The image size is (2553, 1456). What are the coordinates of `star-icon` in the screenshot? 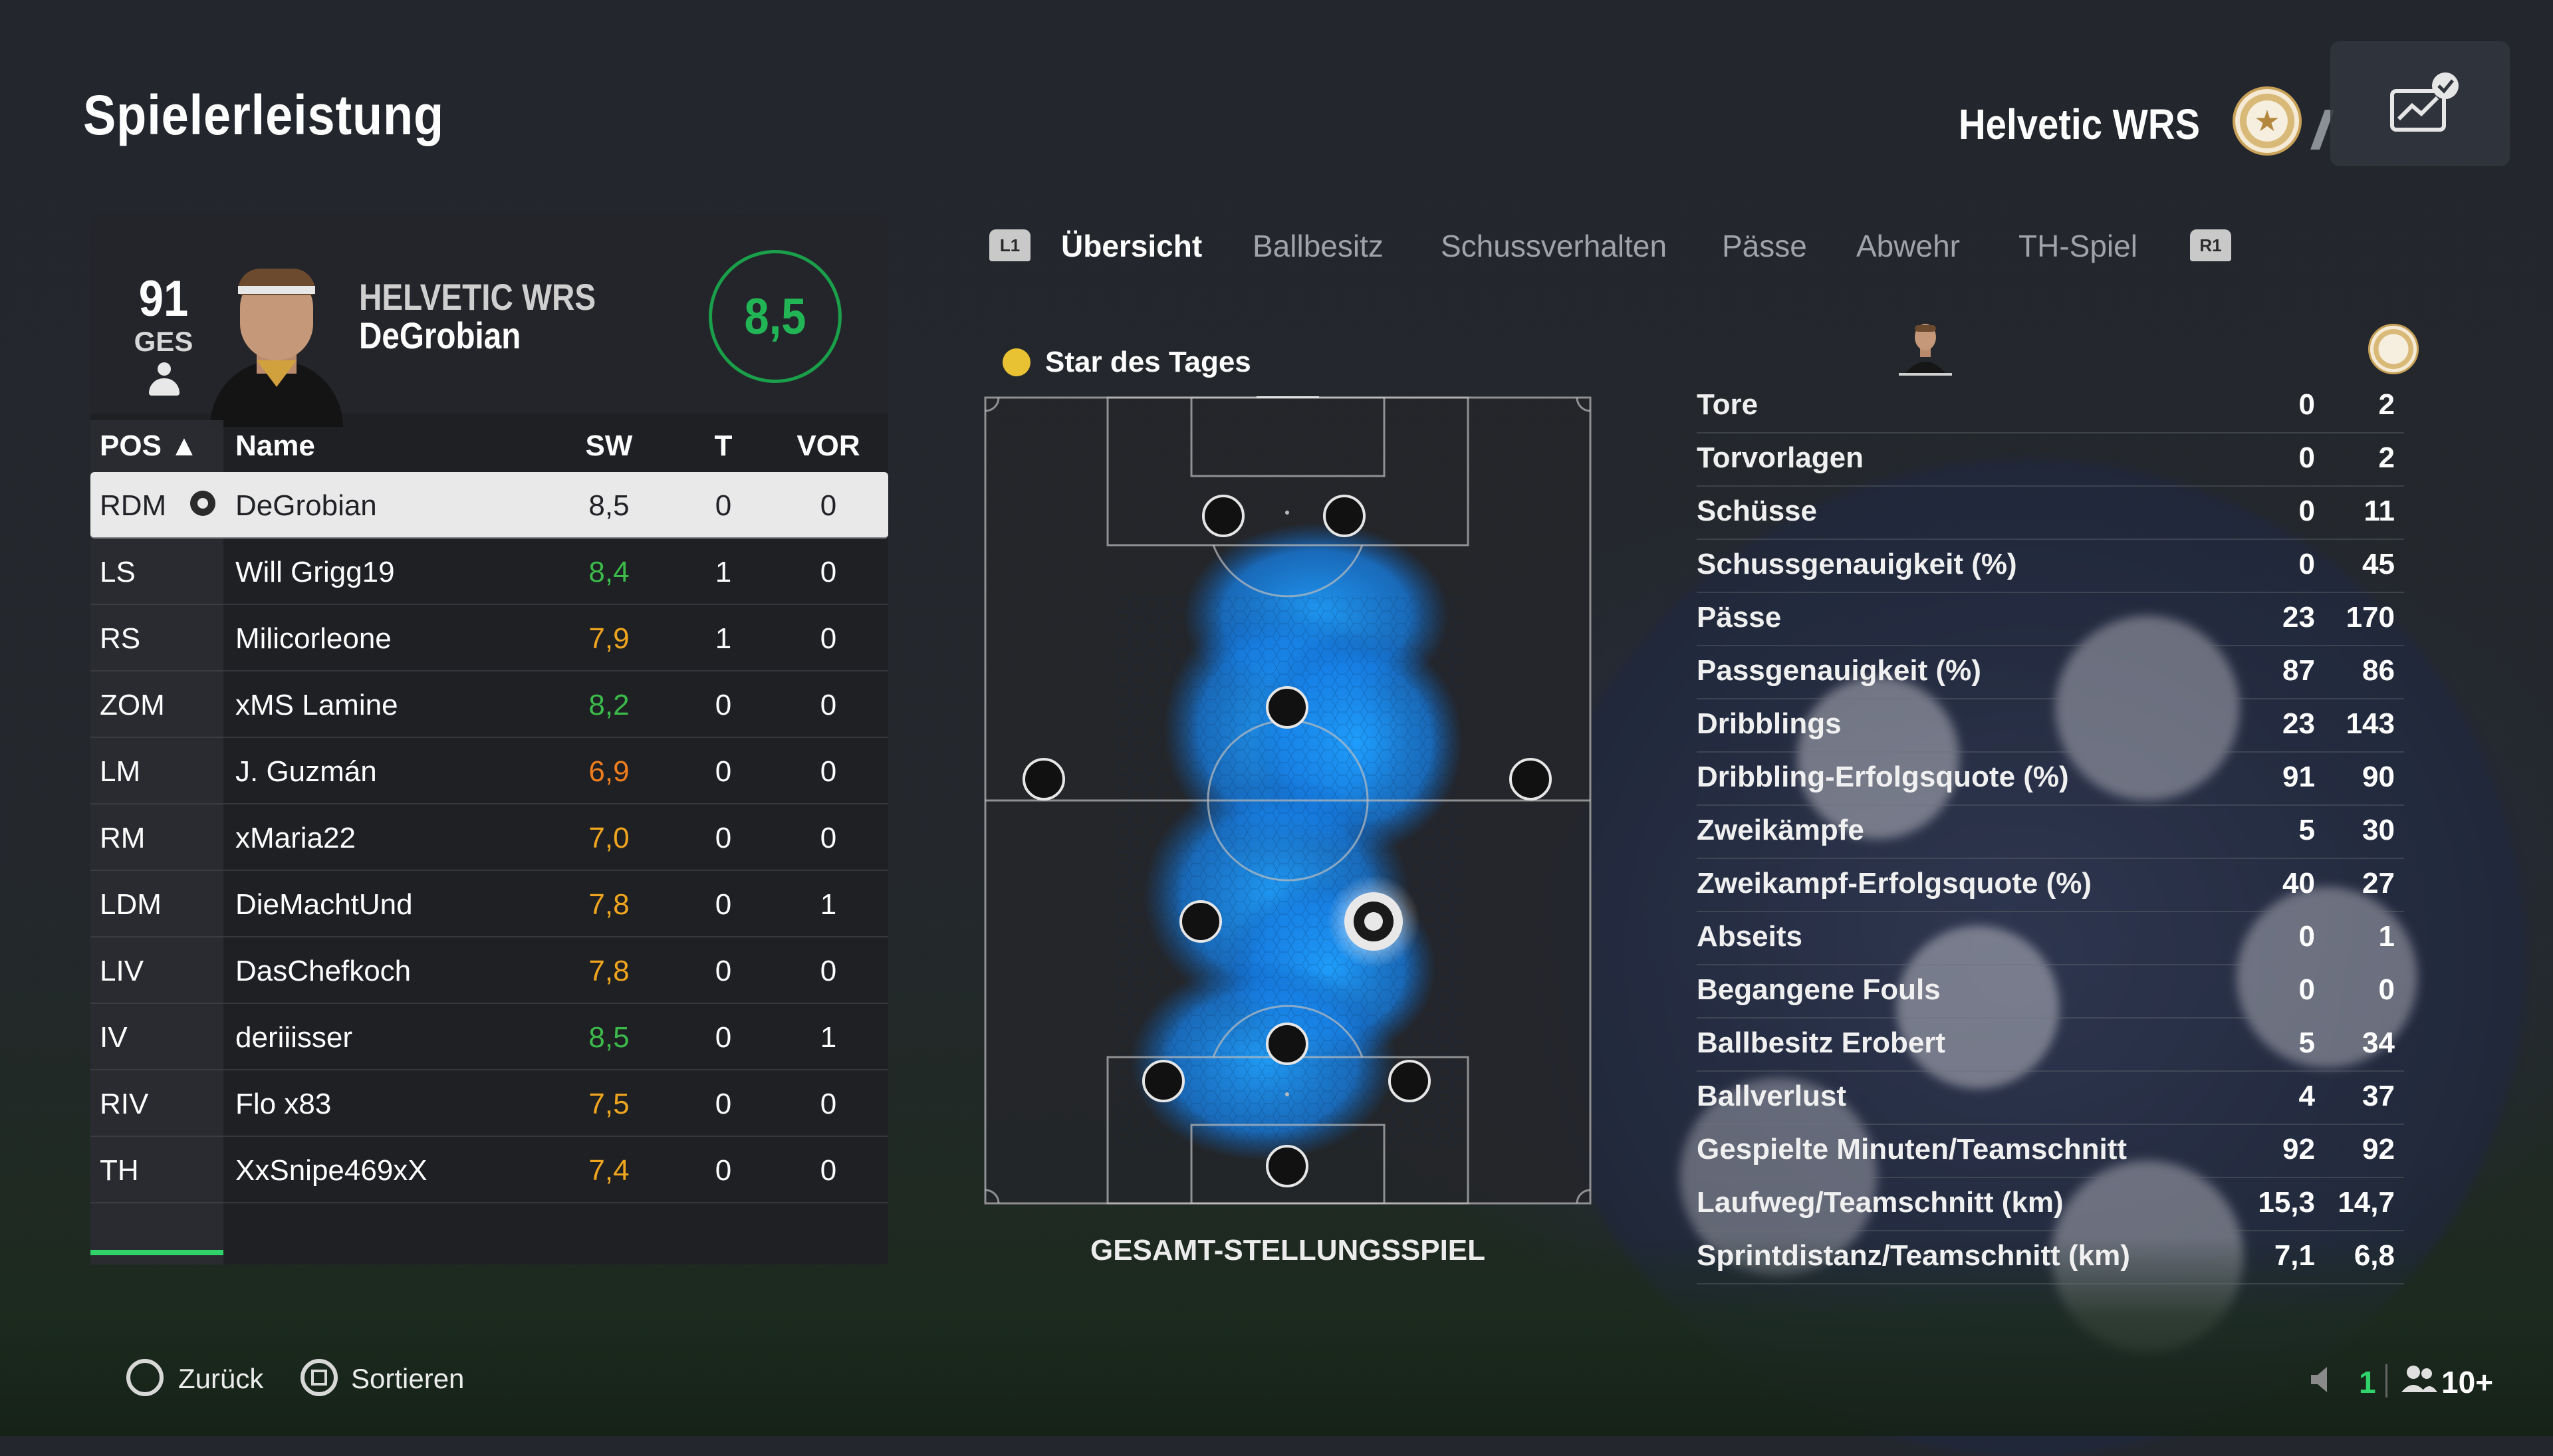 It's located at (1017, 362).